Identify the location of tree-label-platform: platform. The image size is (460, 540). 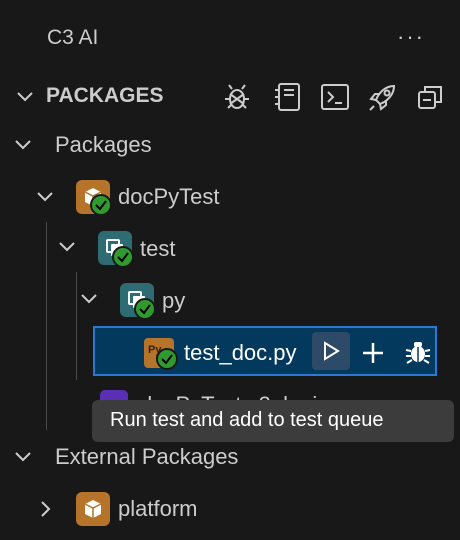
(158, 508).